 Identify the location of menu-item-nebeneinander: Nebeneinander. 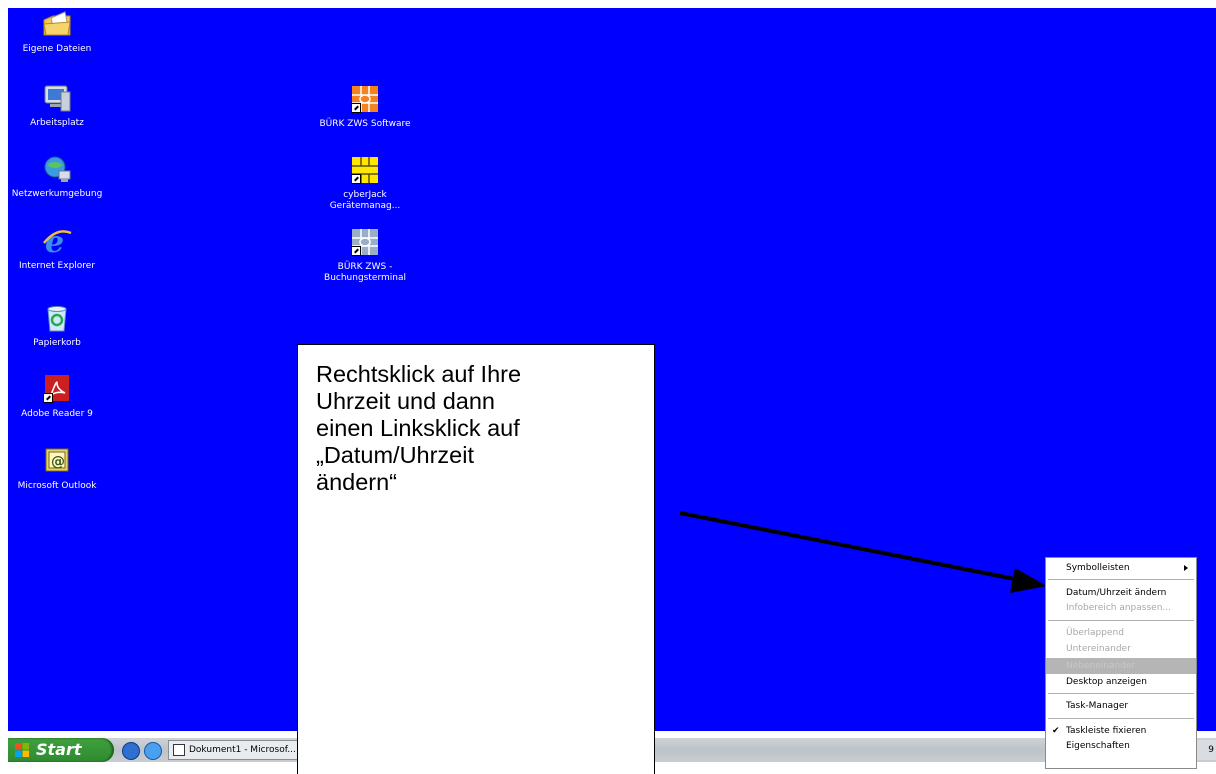
(1121, 666).